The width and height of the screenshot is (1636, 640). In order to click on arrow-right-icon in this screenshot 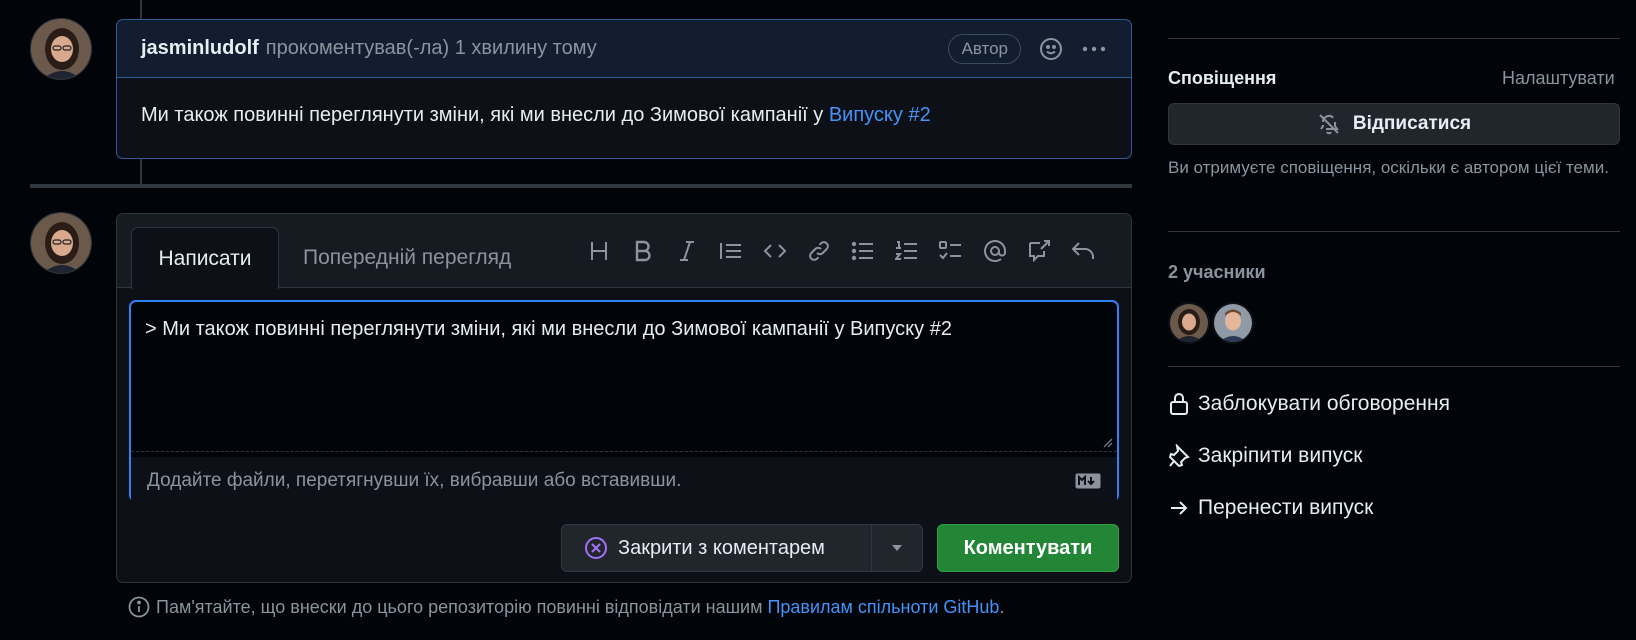, I will do `click(1179, 508)`.